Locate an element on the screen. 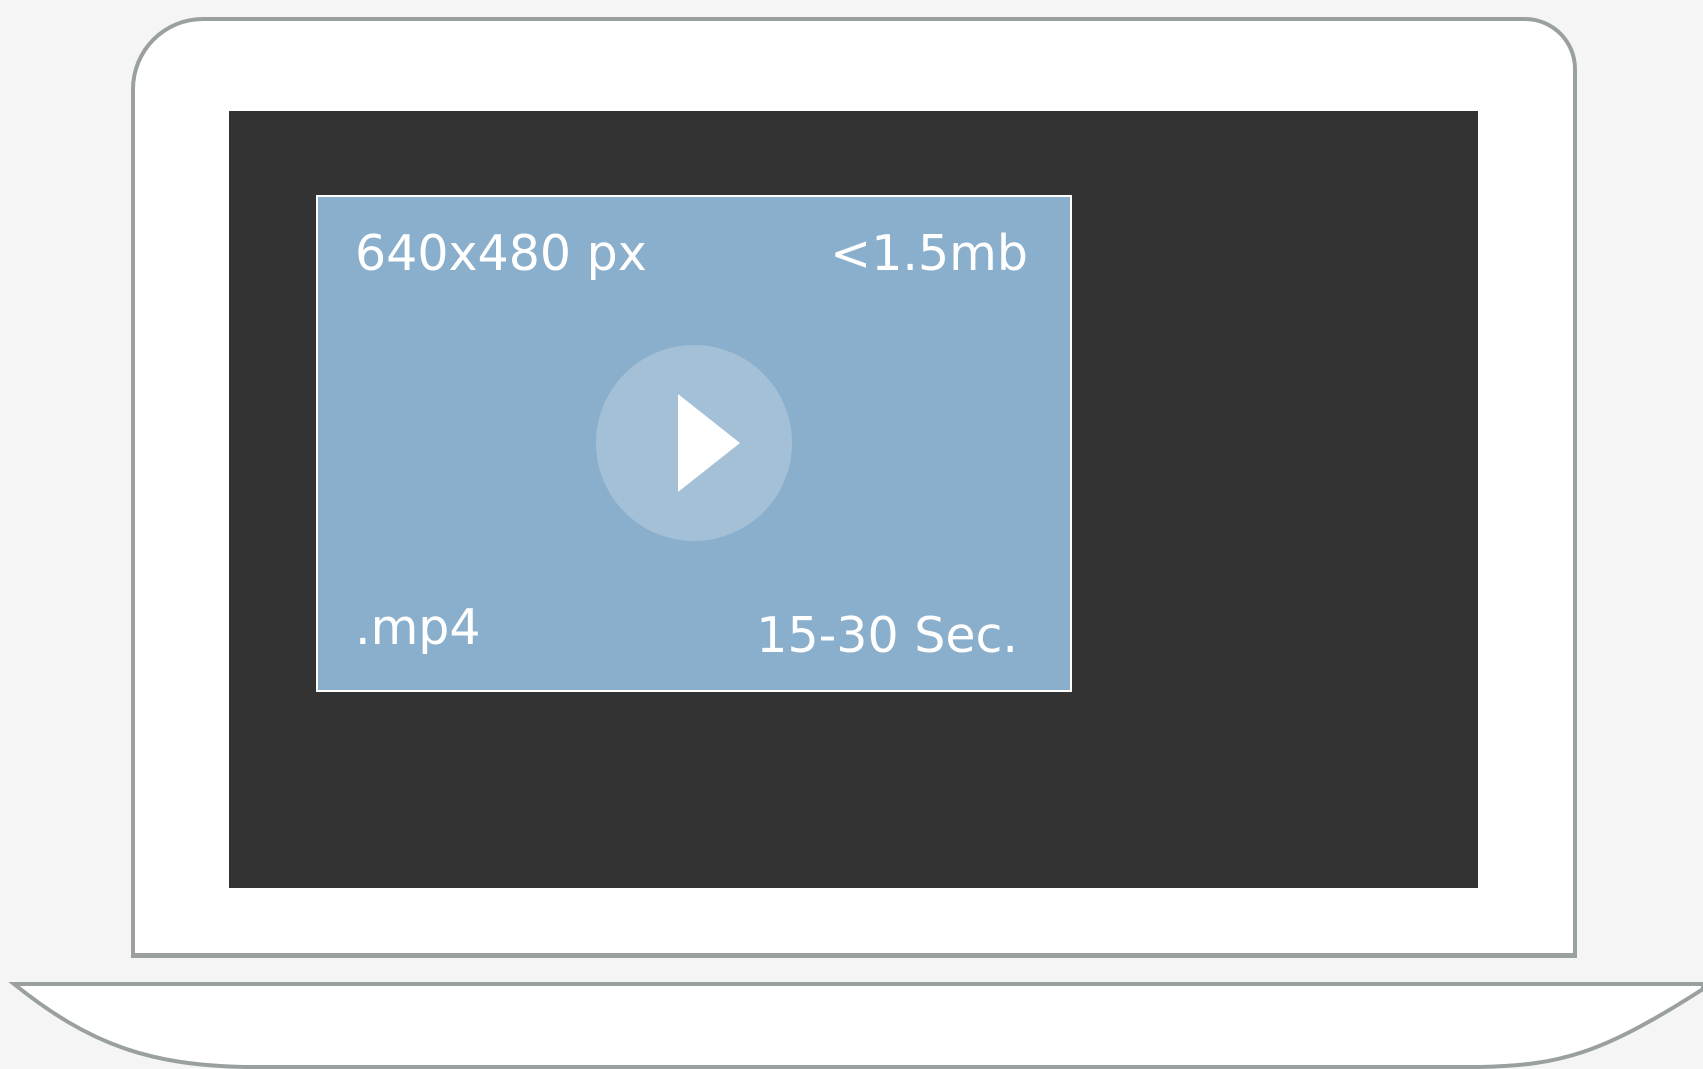  play-icon is located at coordinates (709, 443).